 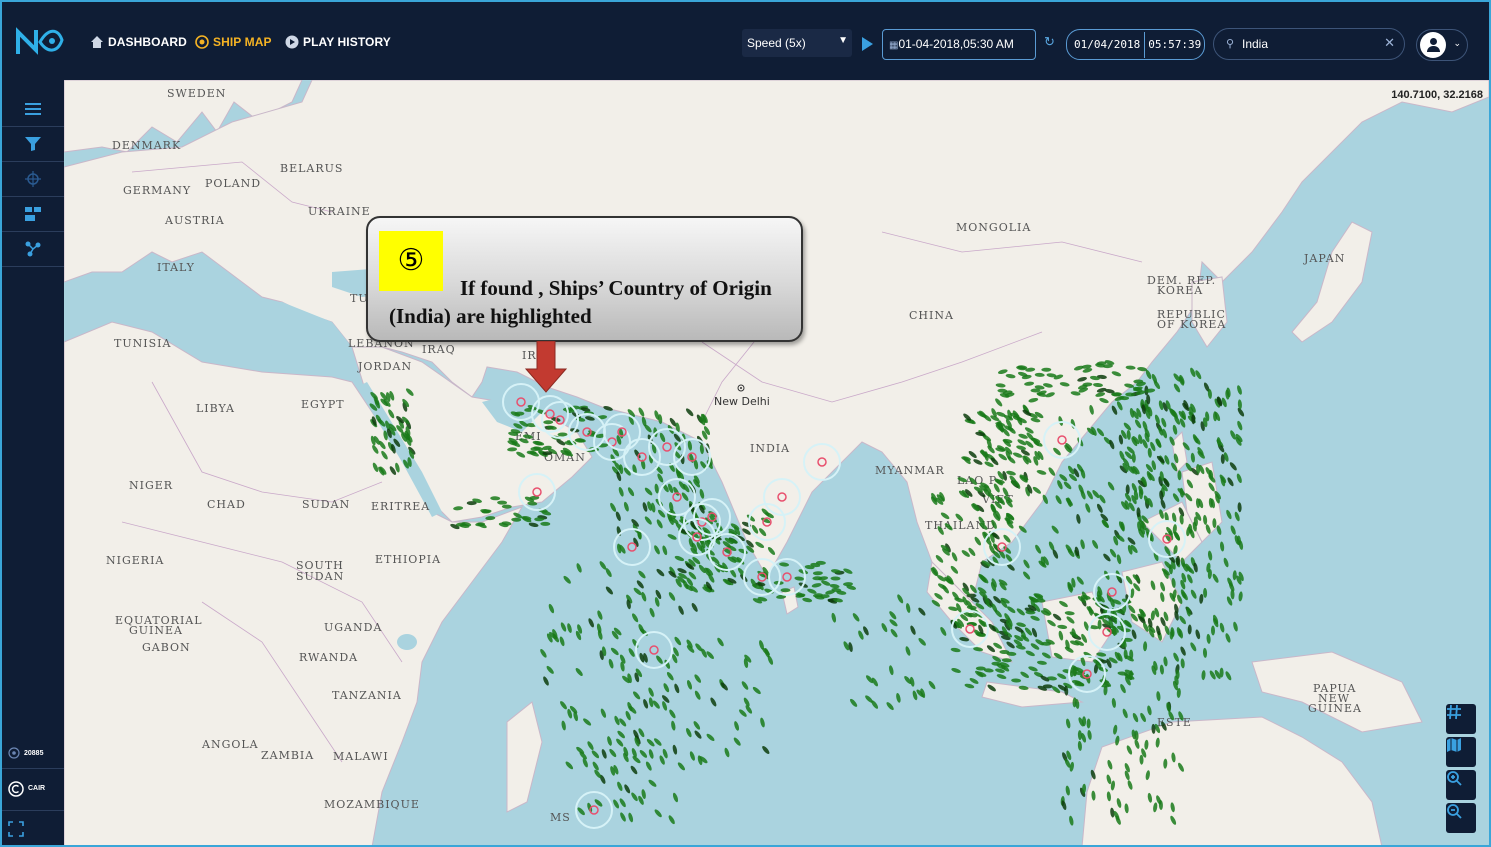 I want to click on sidebar-layers, so click(x=33, y=214).